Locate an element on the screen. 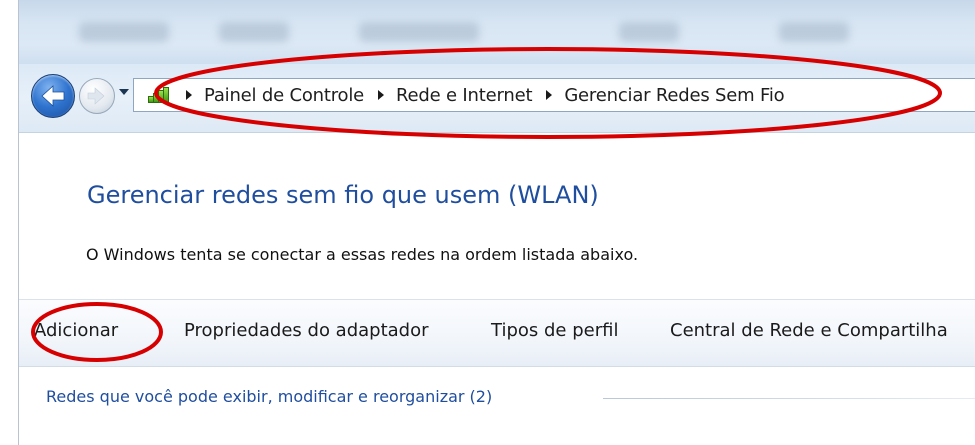 Image resolution: width=975 pixels, height=445 pixels. page-title: Gerenciar redes sem fio que usem (WLAN) is located at coordinates (343, 195).